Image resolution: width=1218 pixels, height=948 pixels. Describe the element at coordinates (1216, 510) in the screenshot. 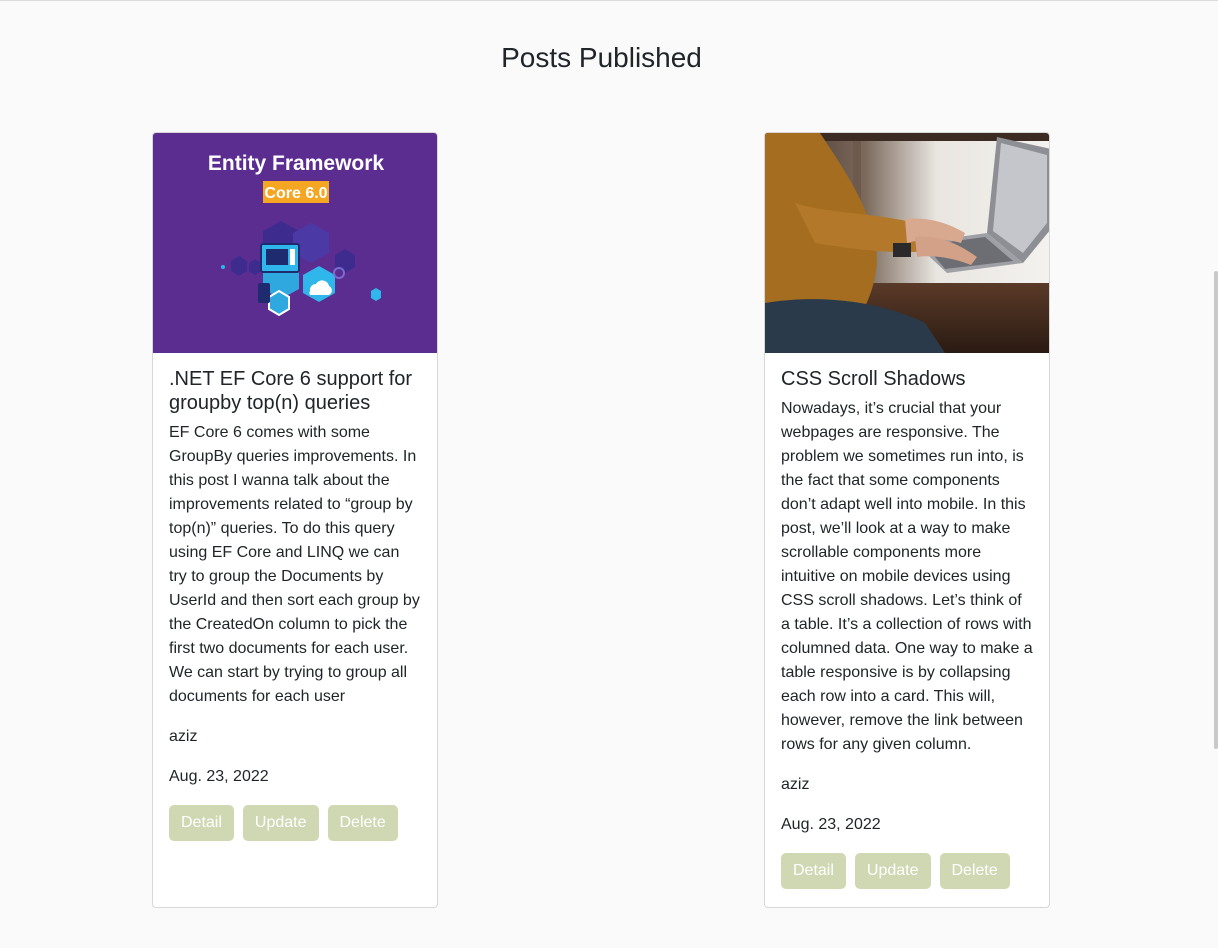

I see `page-scrollbar` at that location.